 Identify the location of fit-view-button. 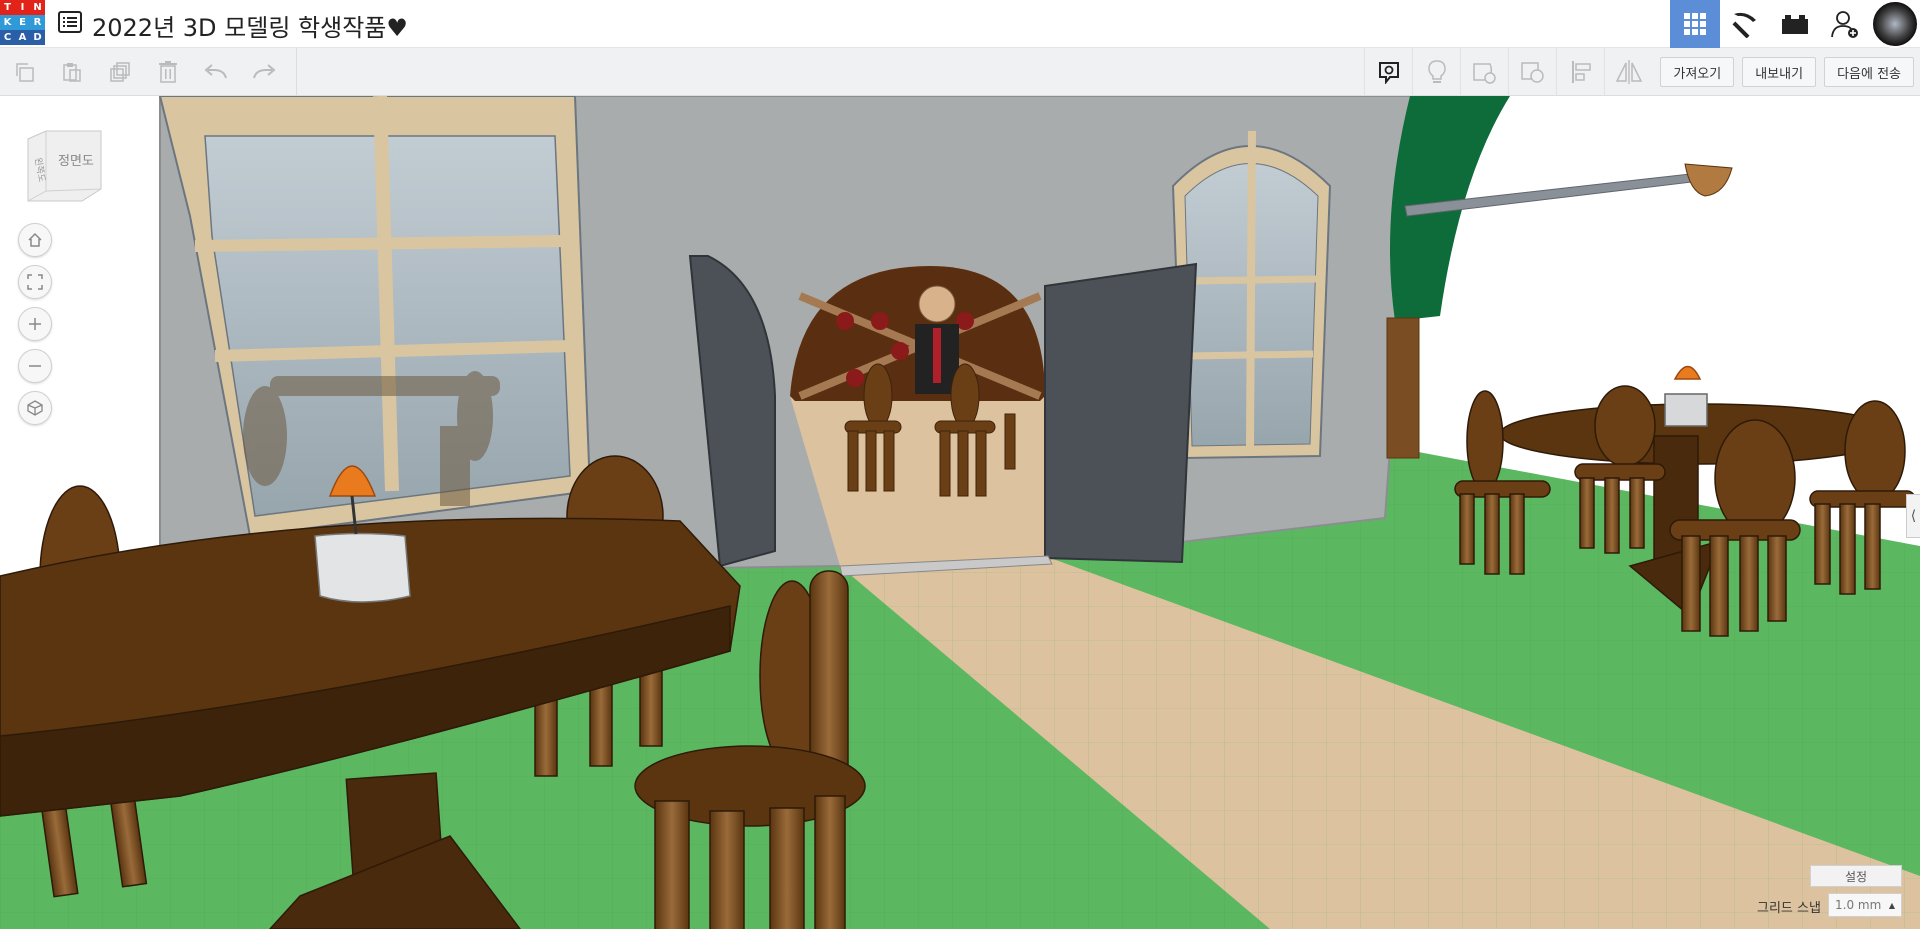
(35, 282).